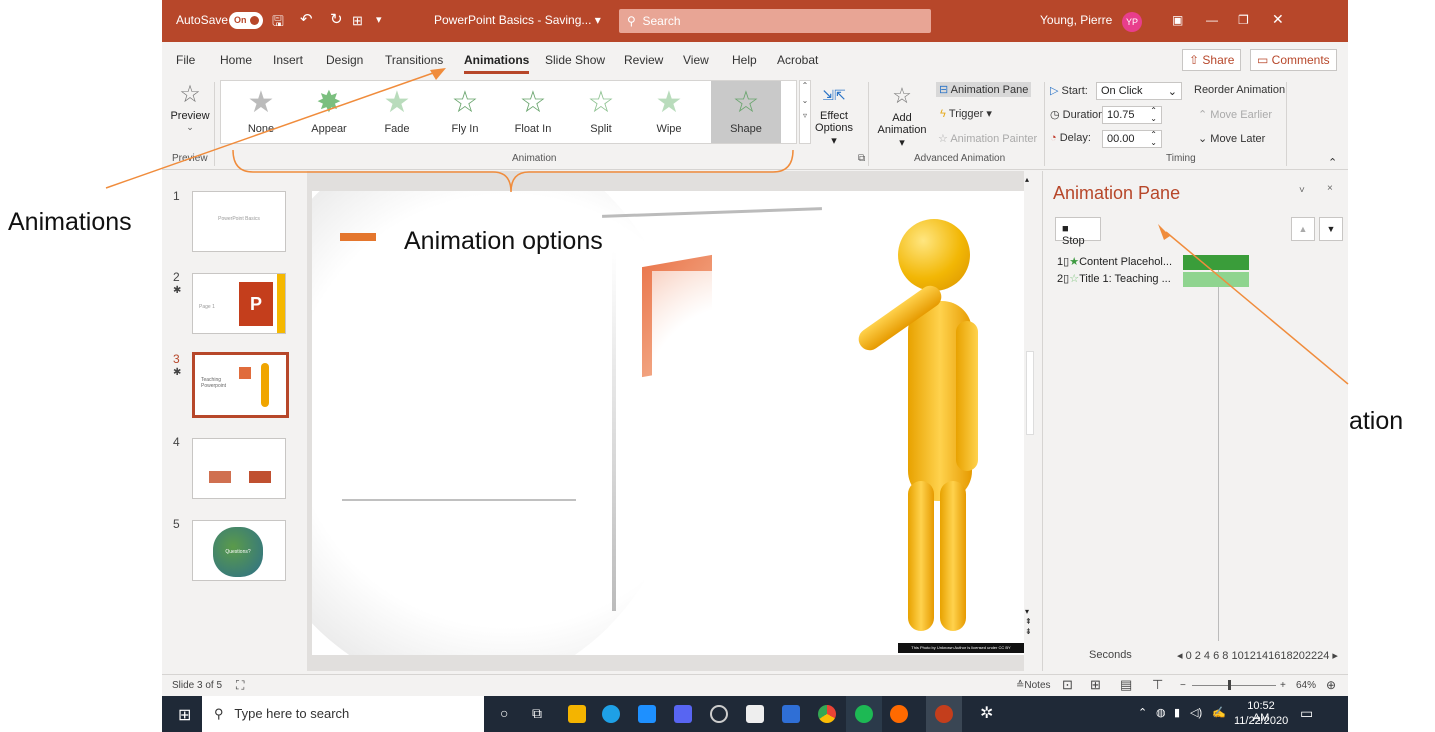 Image resolution: width=1435 pixels, height=732 pixels. I want to click on edge-icon, so click(611, 714).